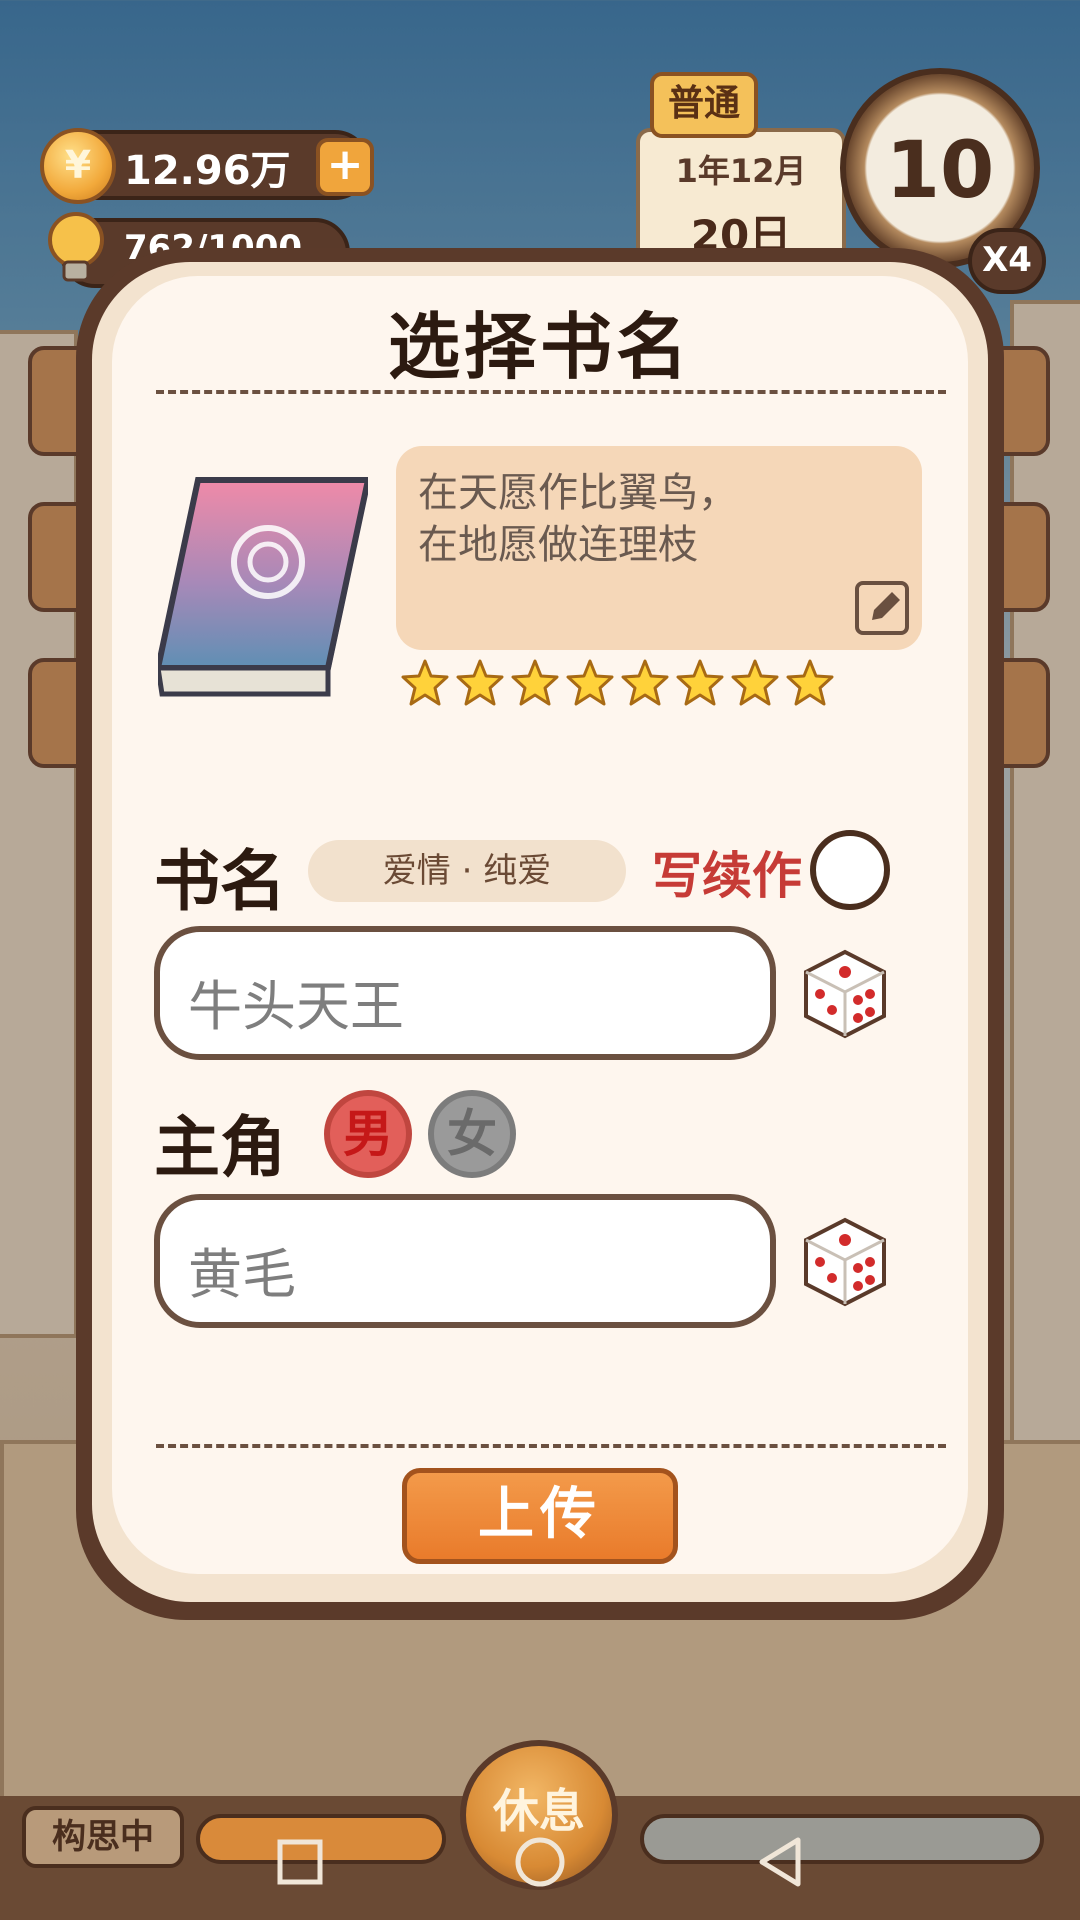 This screenshot has height=1920, width=1080. Describe the element at coordinates (540, 1516) in the screenshot. I see `upload-button: 上传` at that location.